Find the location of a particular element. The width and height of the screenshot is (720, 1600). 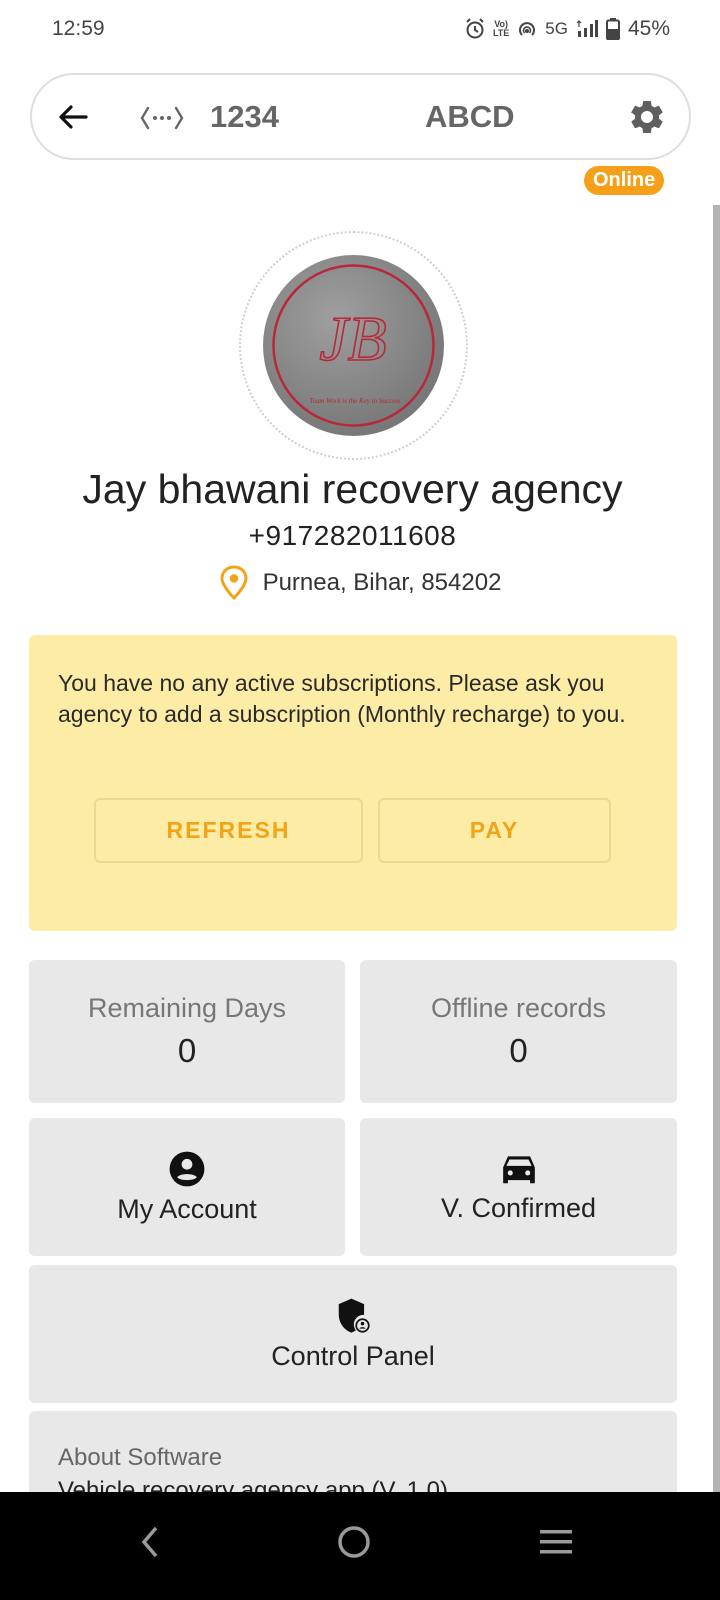

settings-button is located at coordinates (647, 117).